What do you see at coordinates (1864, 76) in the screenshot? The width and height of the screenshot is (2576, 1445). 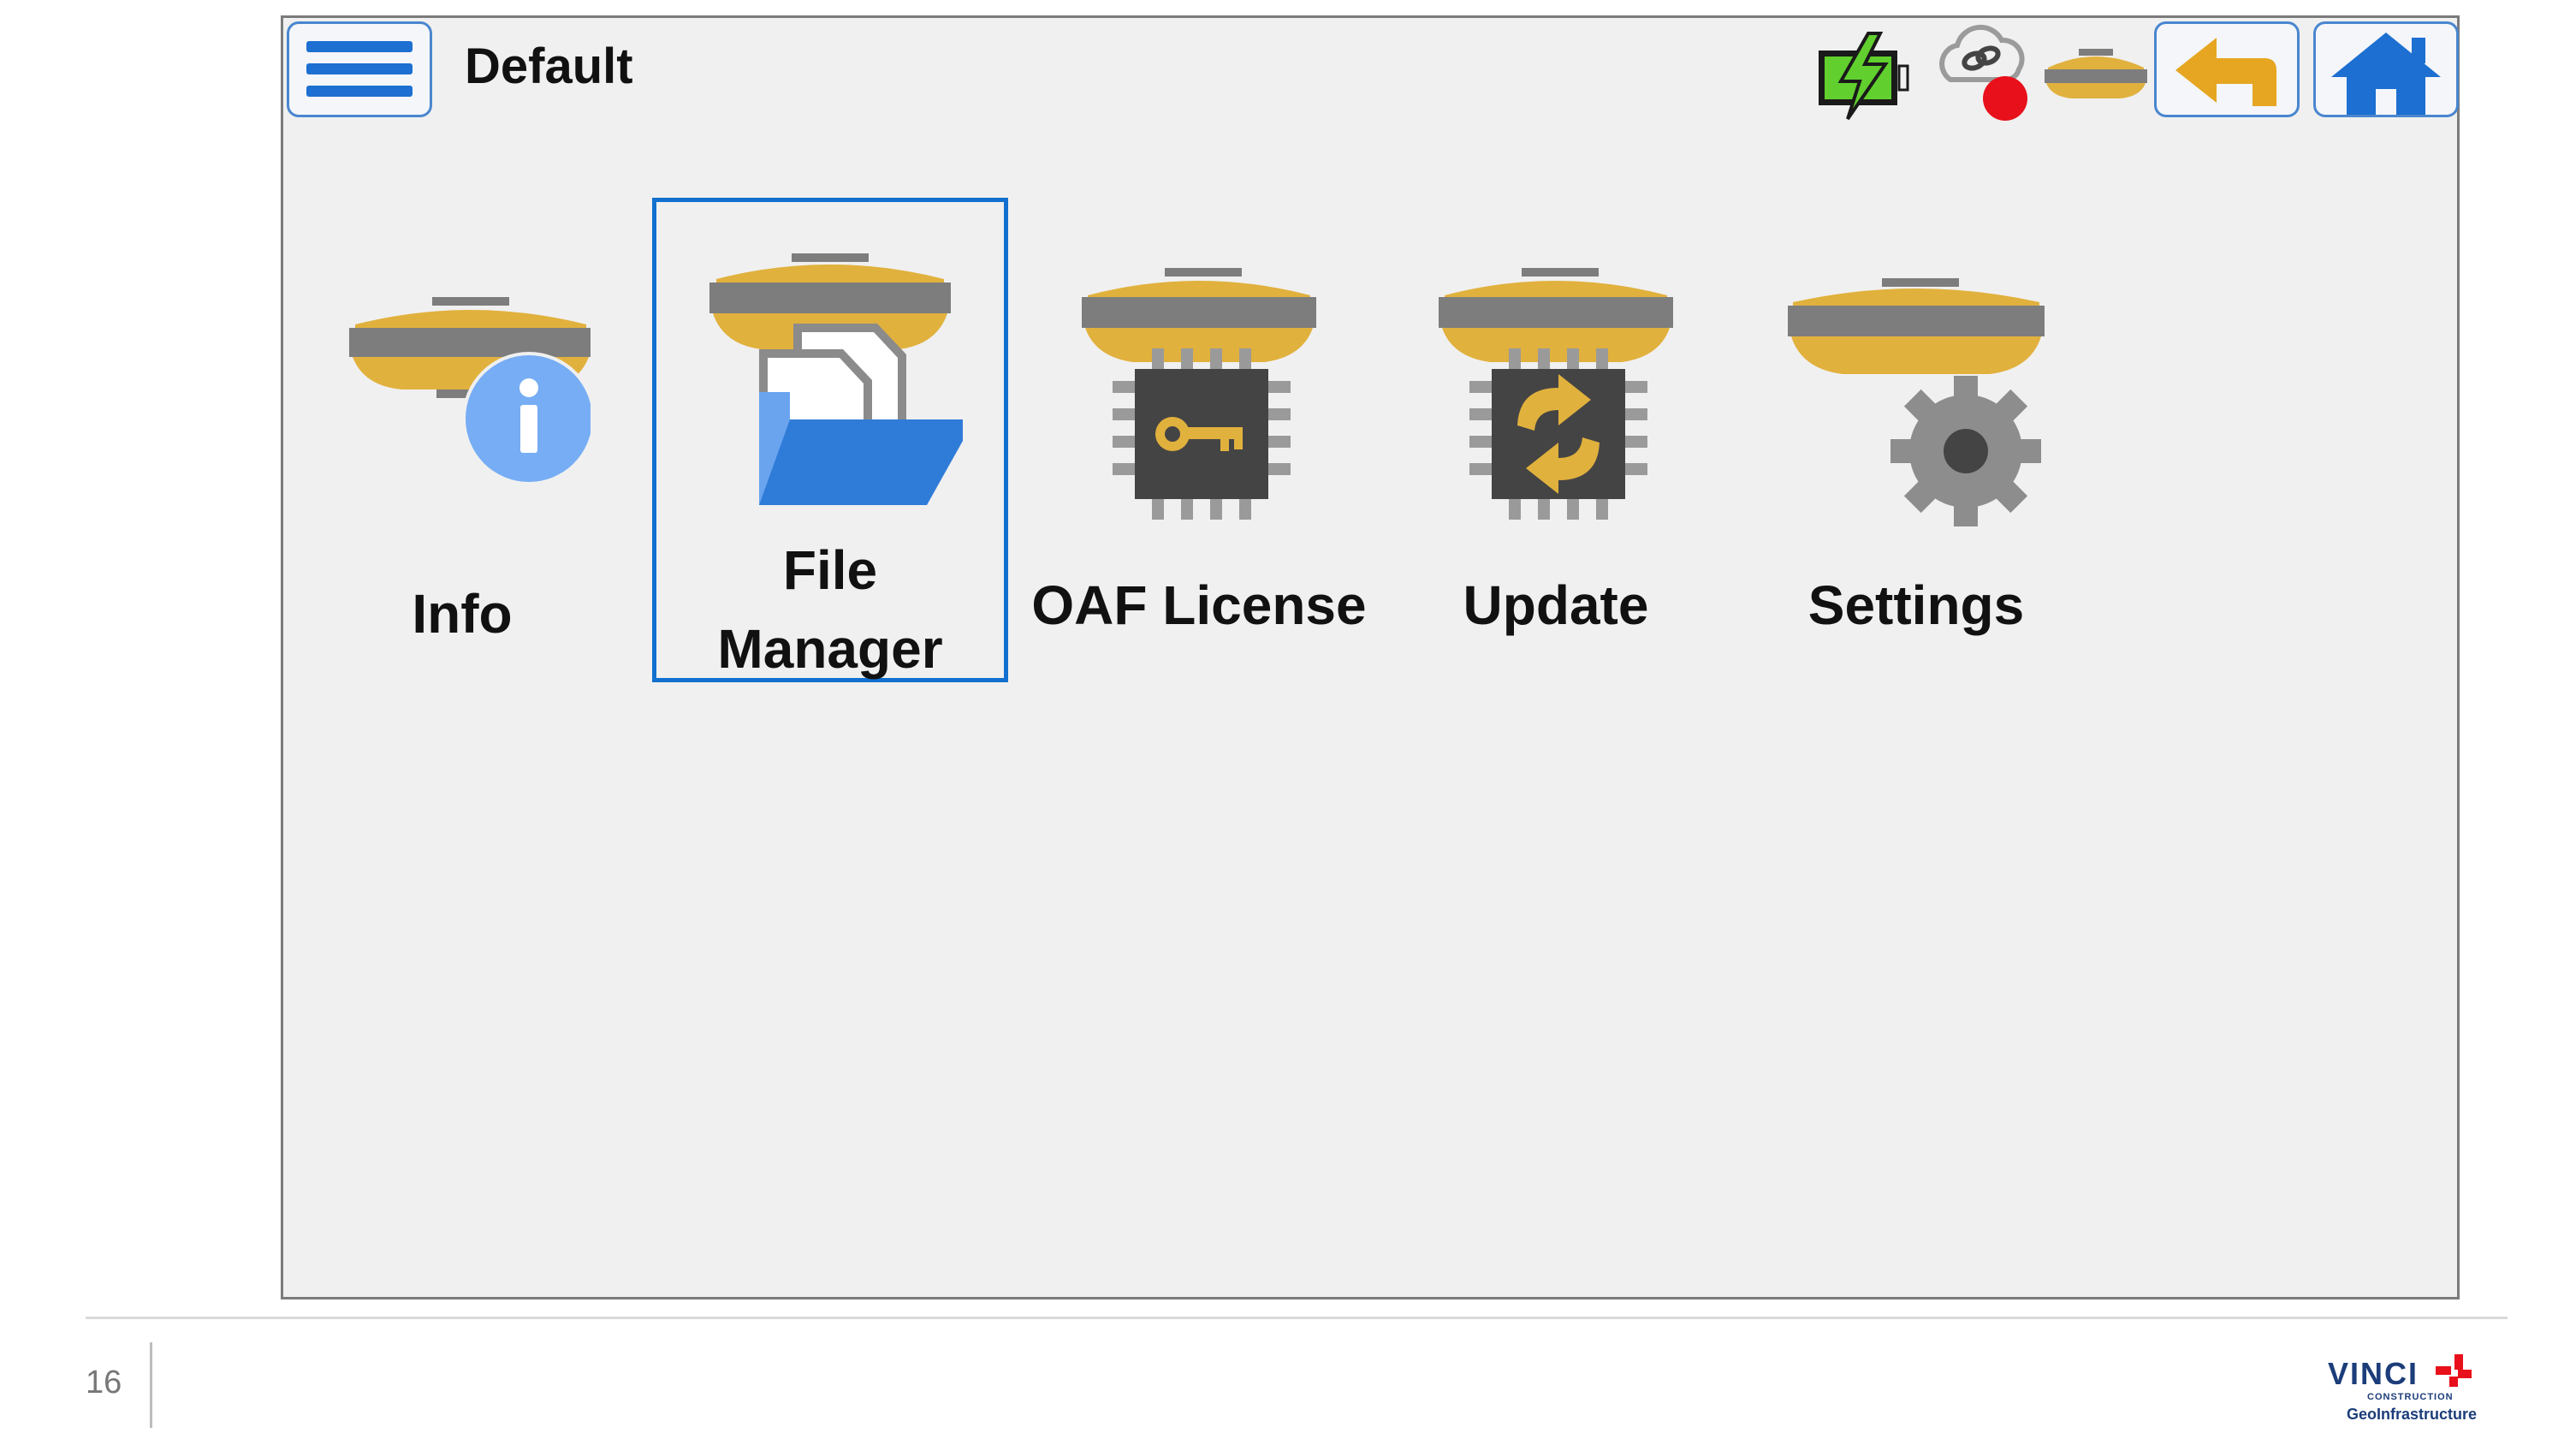 I see `battery-charging-icon` at bounding box center [1864, 76].